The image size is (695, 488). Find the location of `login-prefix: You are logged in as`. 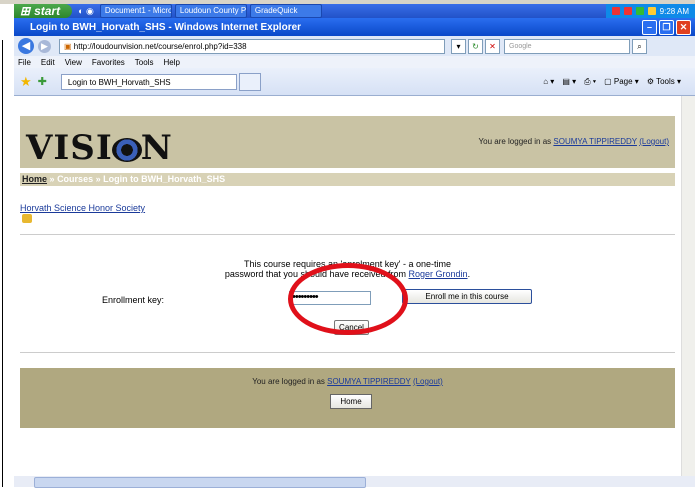

login-prefix: You are logged in as is located at coordinates (516, 141).